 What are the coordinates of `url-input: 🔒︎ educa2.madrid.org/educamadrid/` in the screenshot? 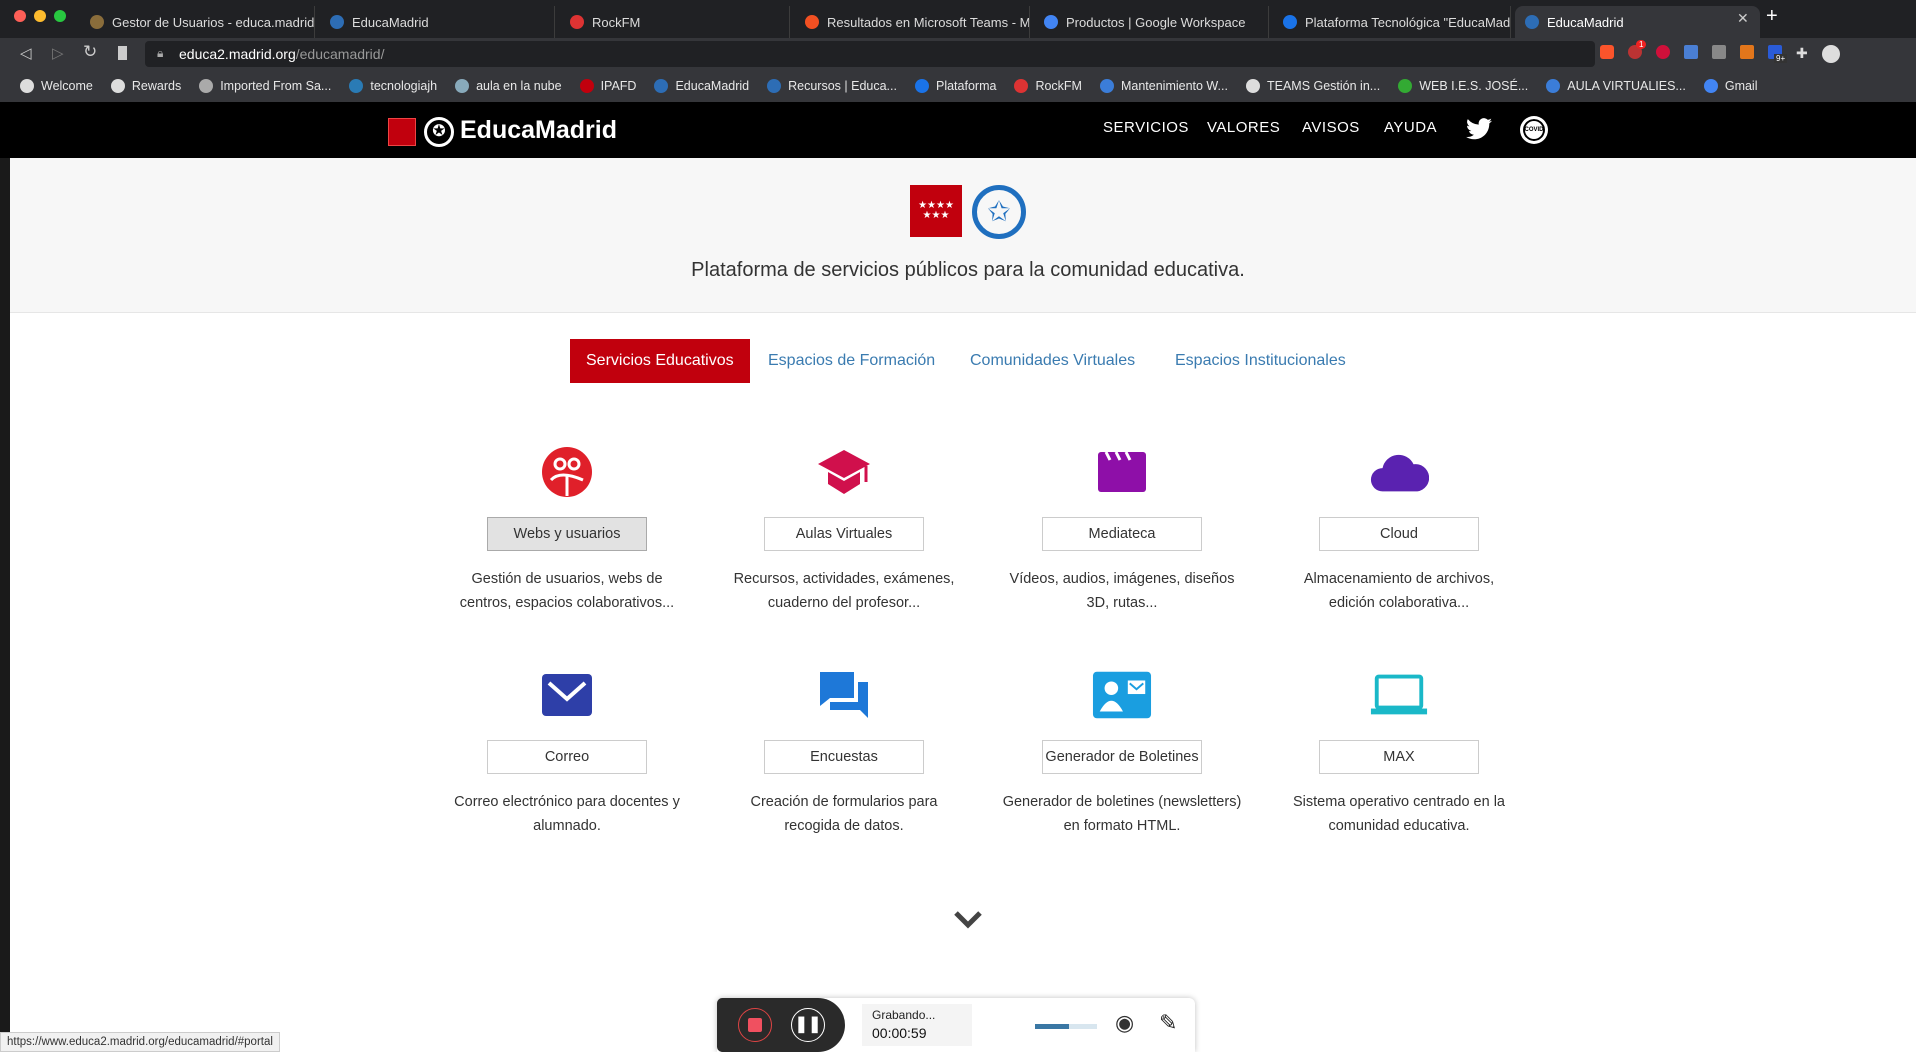 It's located at (870, 54).